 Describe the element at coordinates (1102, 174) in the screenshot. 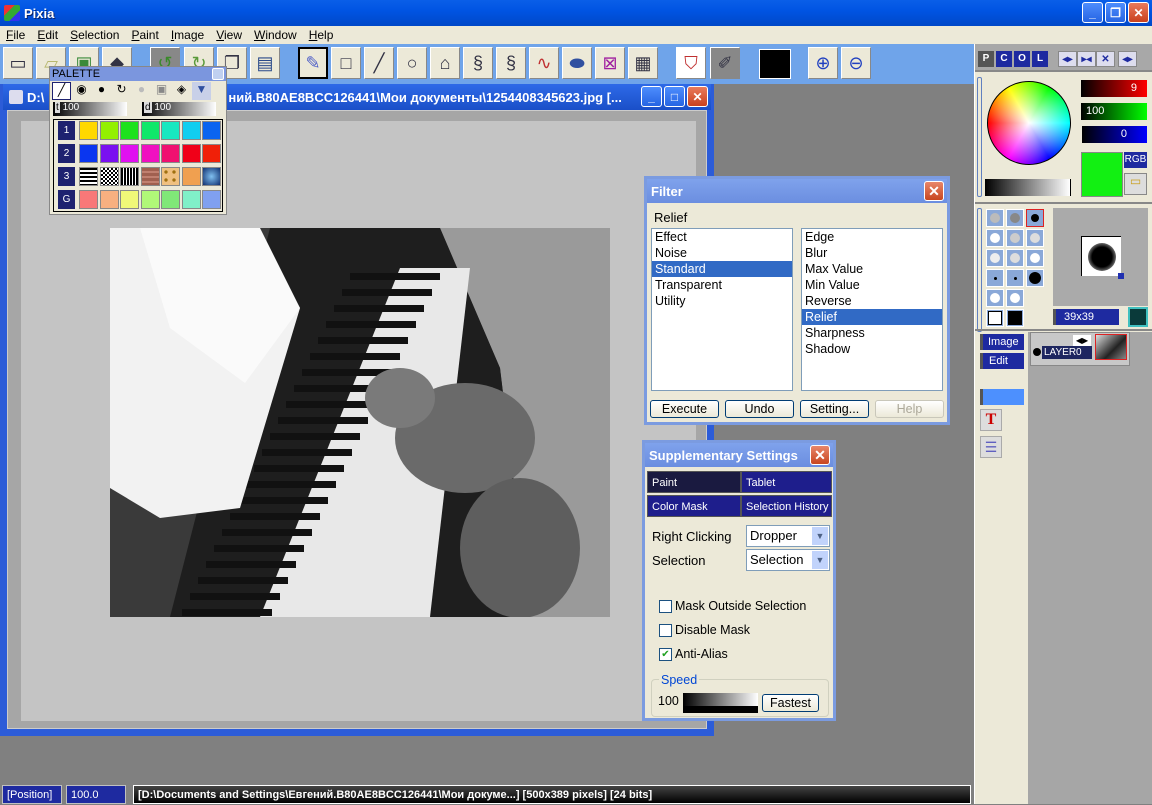

I see `current-color-preview` at that location.